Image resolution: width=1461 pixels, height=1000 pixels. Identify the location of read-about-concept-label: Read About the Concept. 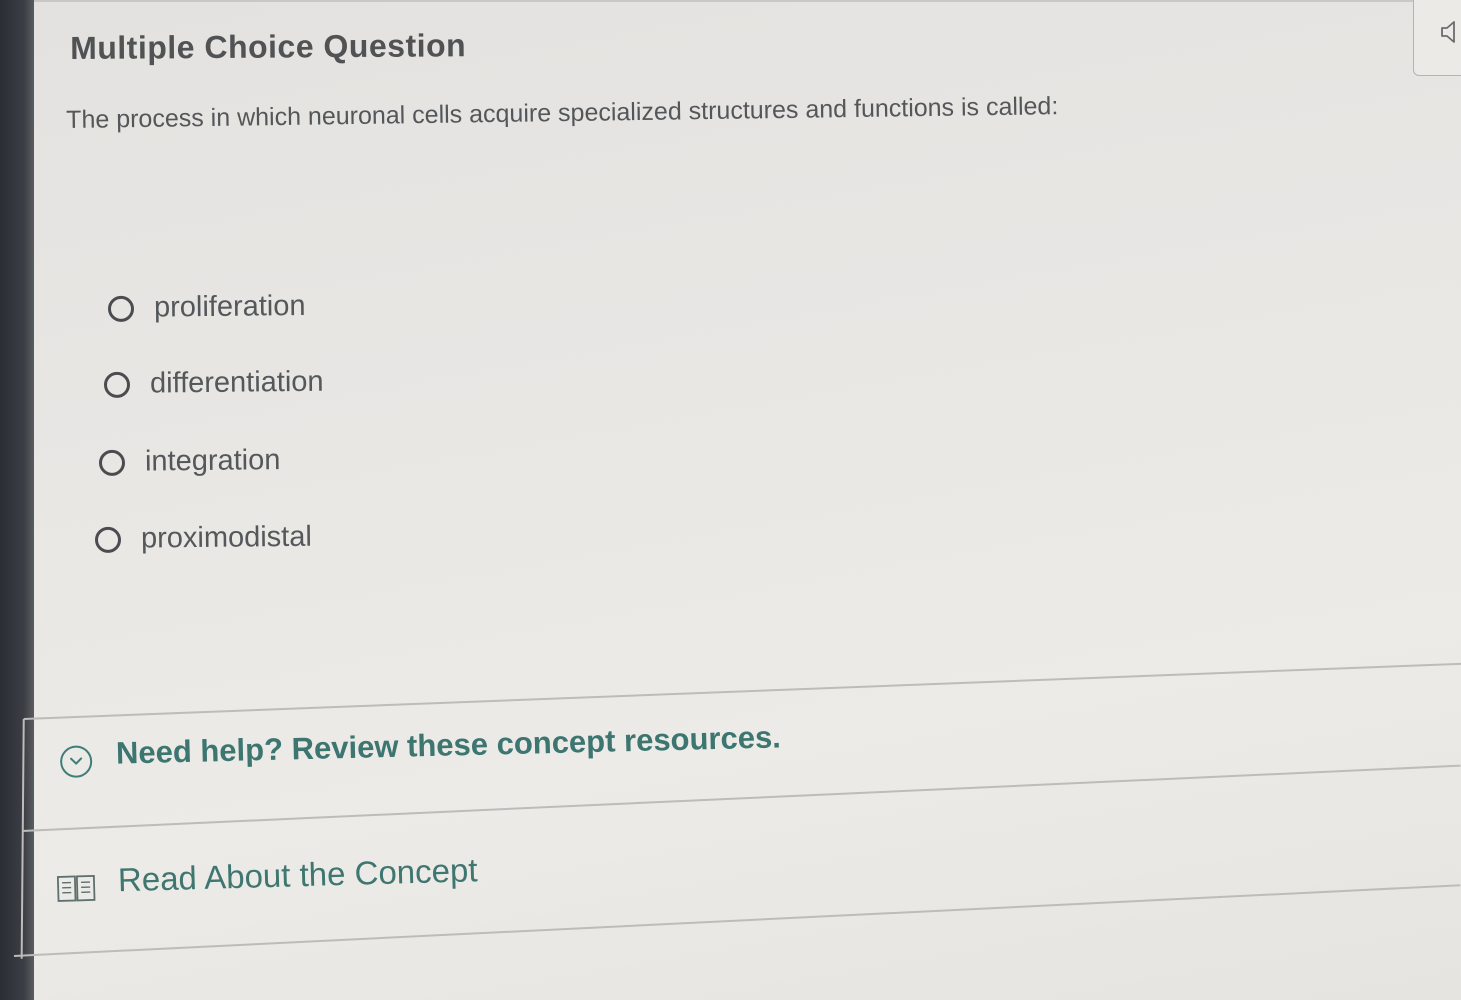
(297, 875).